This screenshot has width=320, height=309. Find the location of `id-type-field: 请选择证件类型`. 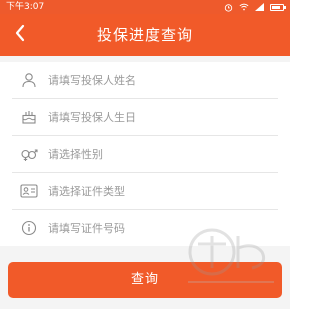

id-type-field: 请选择证件类型 is located at coordinates (145, 191).